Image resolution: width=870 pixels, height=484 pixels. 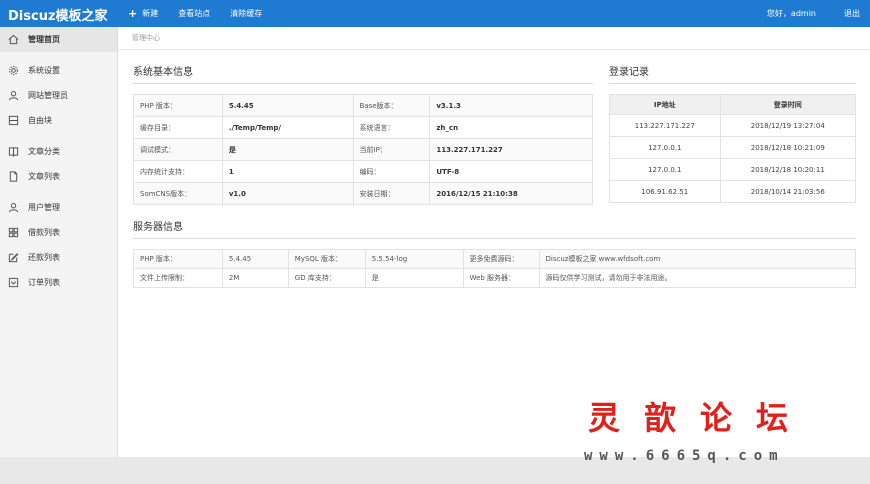 What do you see at coordinates (733, 169) in the screenshot?
I see `table-row: 127.0.0.1 2018/12/18 10:20:11` at bounding box center [733, 169].